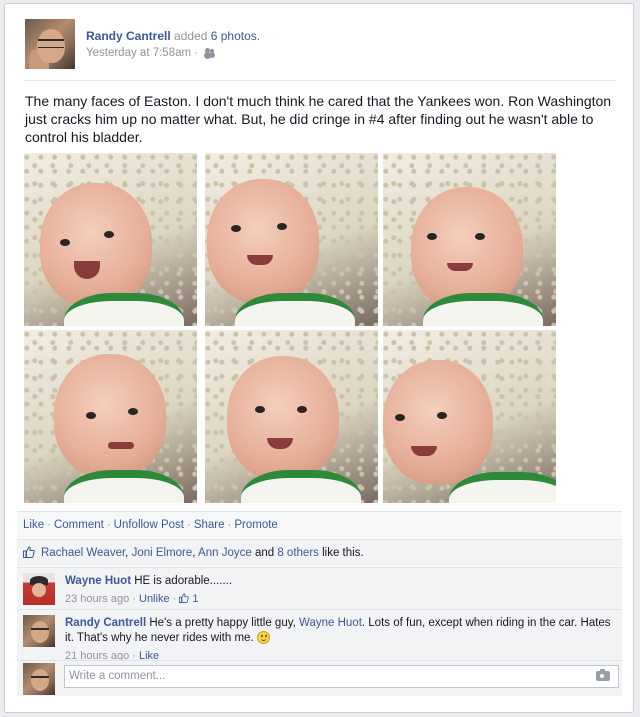 This screenshot has height=717, width=640. I want to click on liker-name: Ann Joyce, so click(225, 553).